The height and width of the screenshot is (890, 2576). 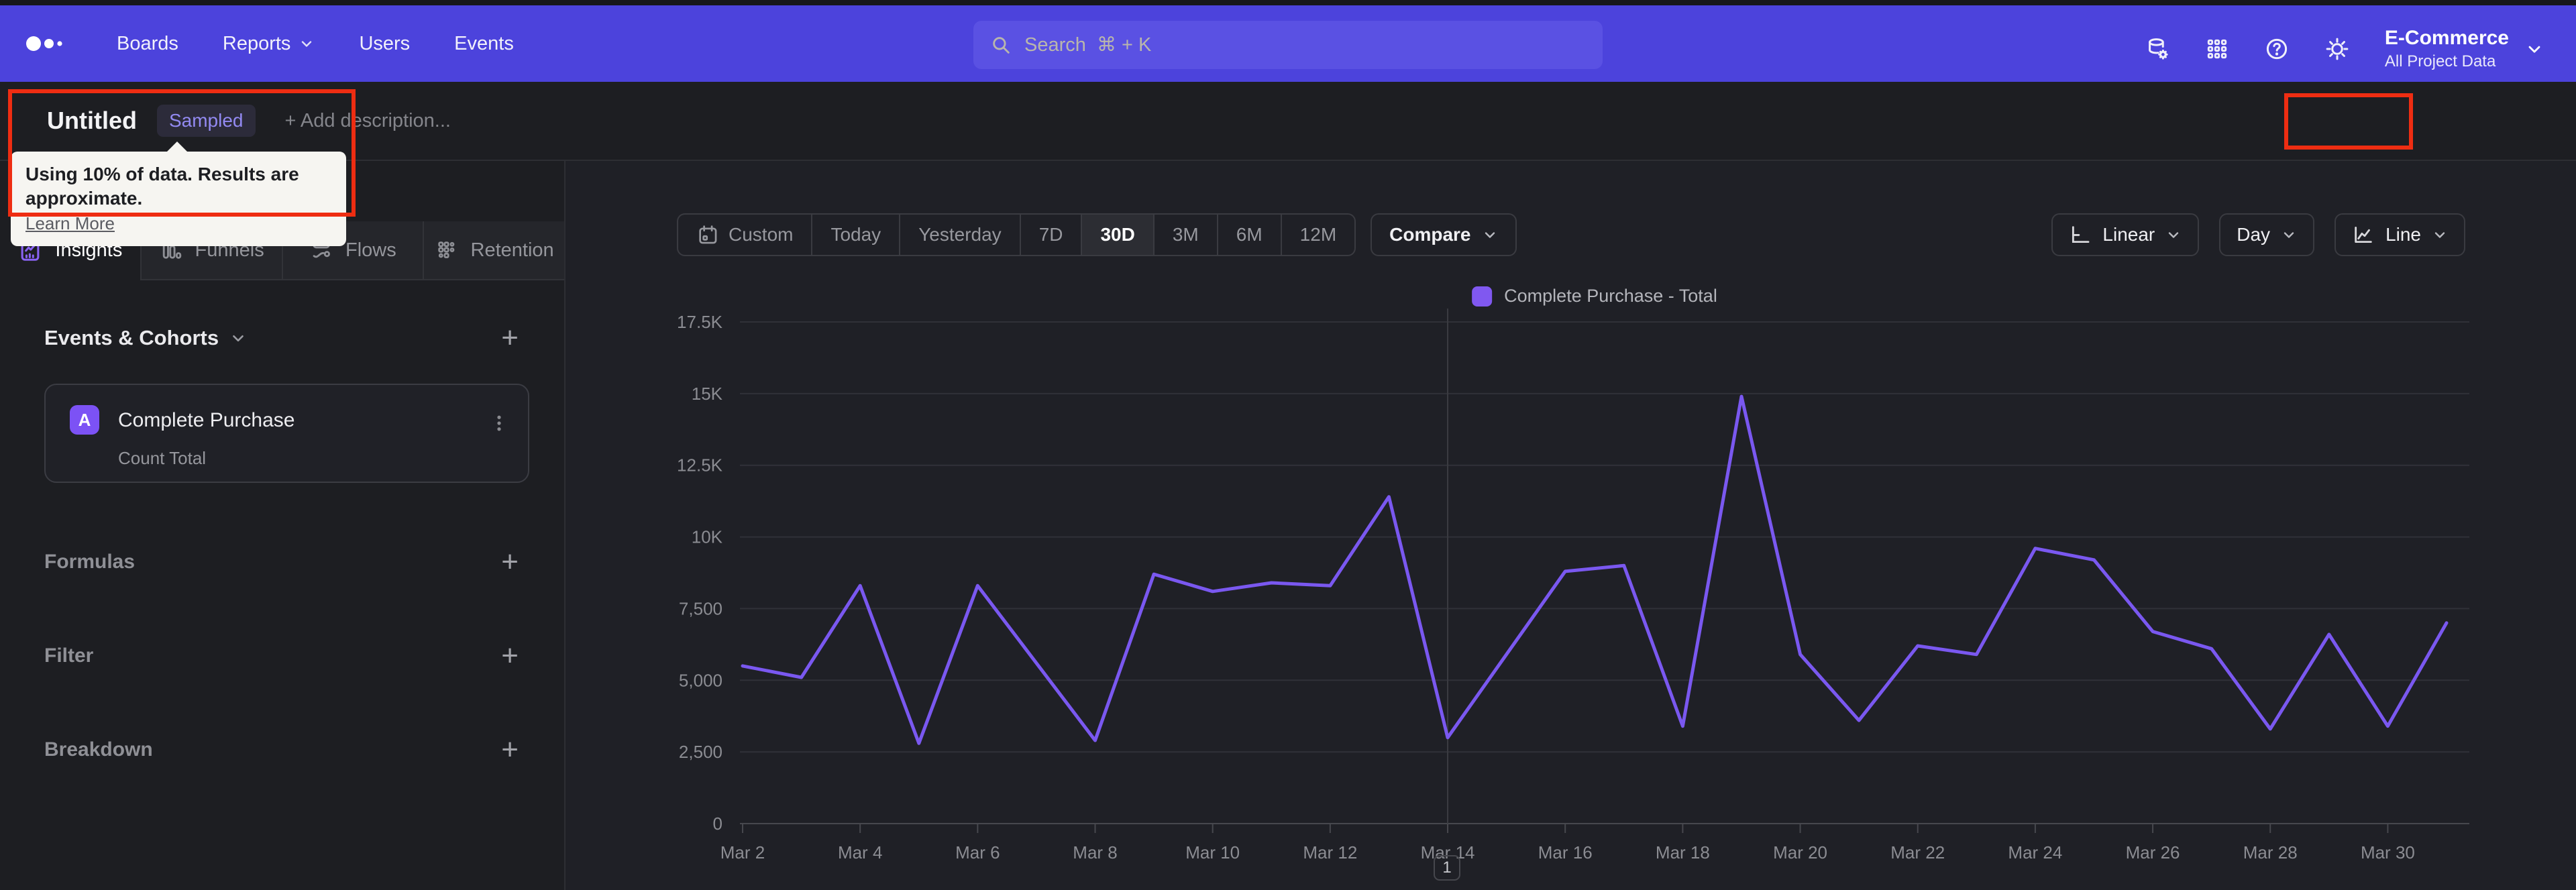 What do you see at coordinates (700, 322) in the screenshot?
I see `svg-text: 17.5K` at bounding box center [700, 322].